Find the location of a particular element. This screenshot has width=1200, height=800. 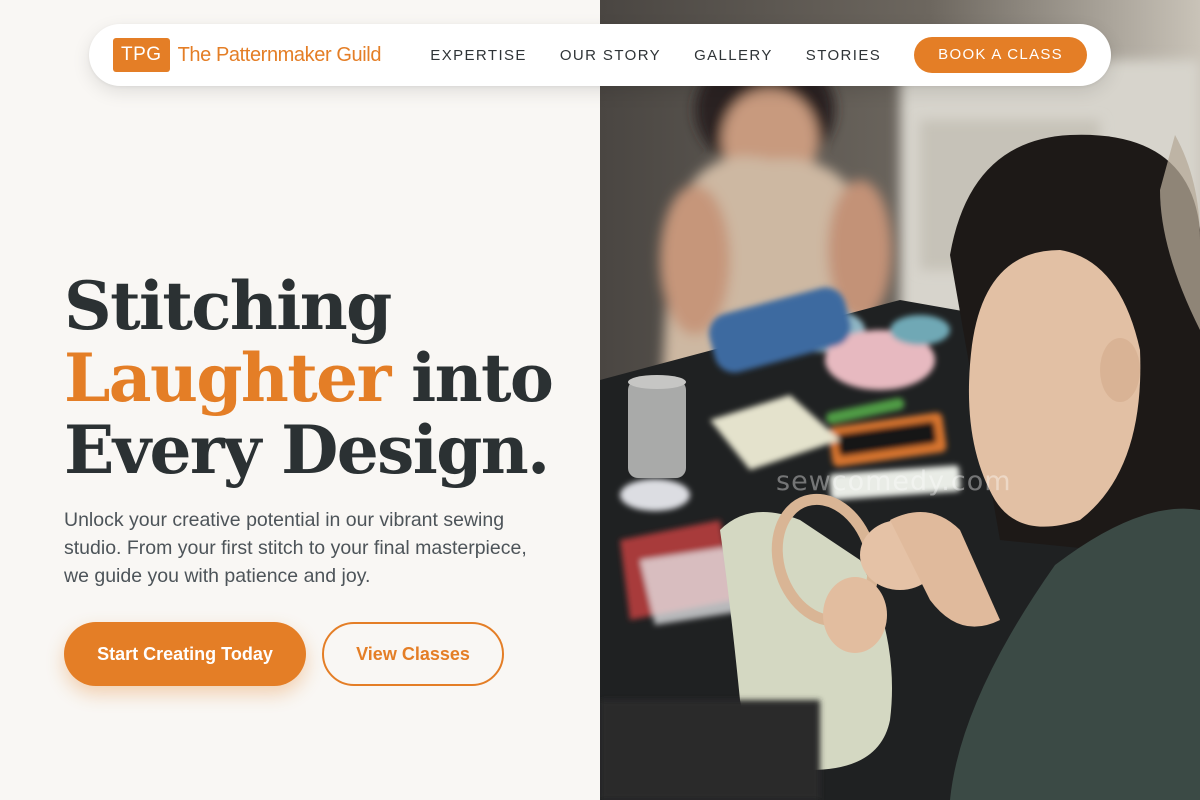

hero-buttons: Start Creating Today View Classes is located at coordinates (324, 654).